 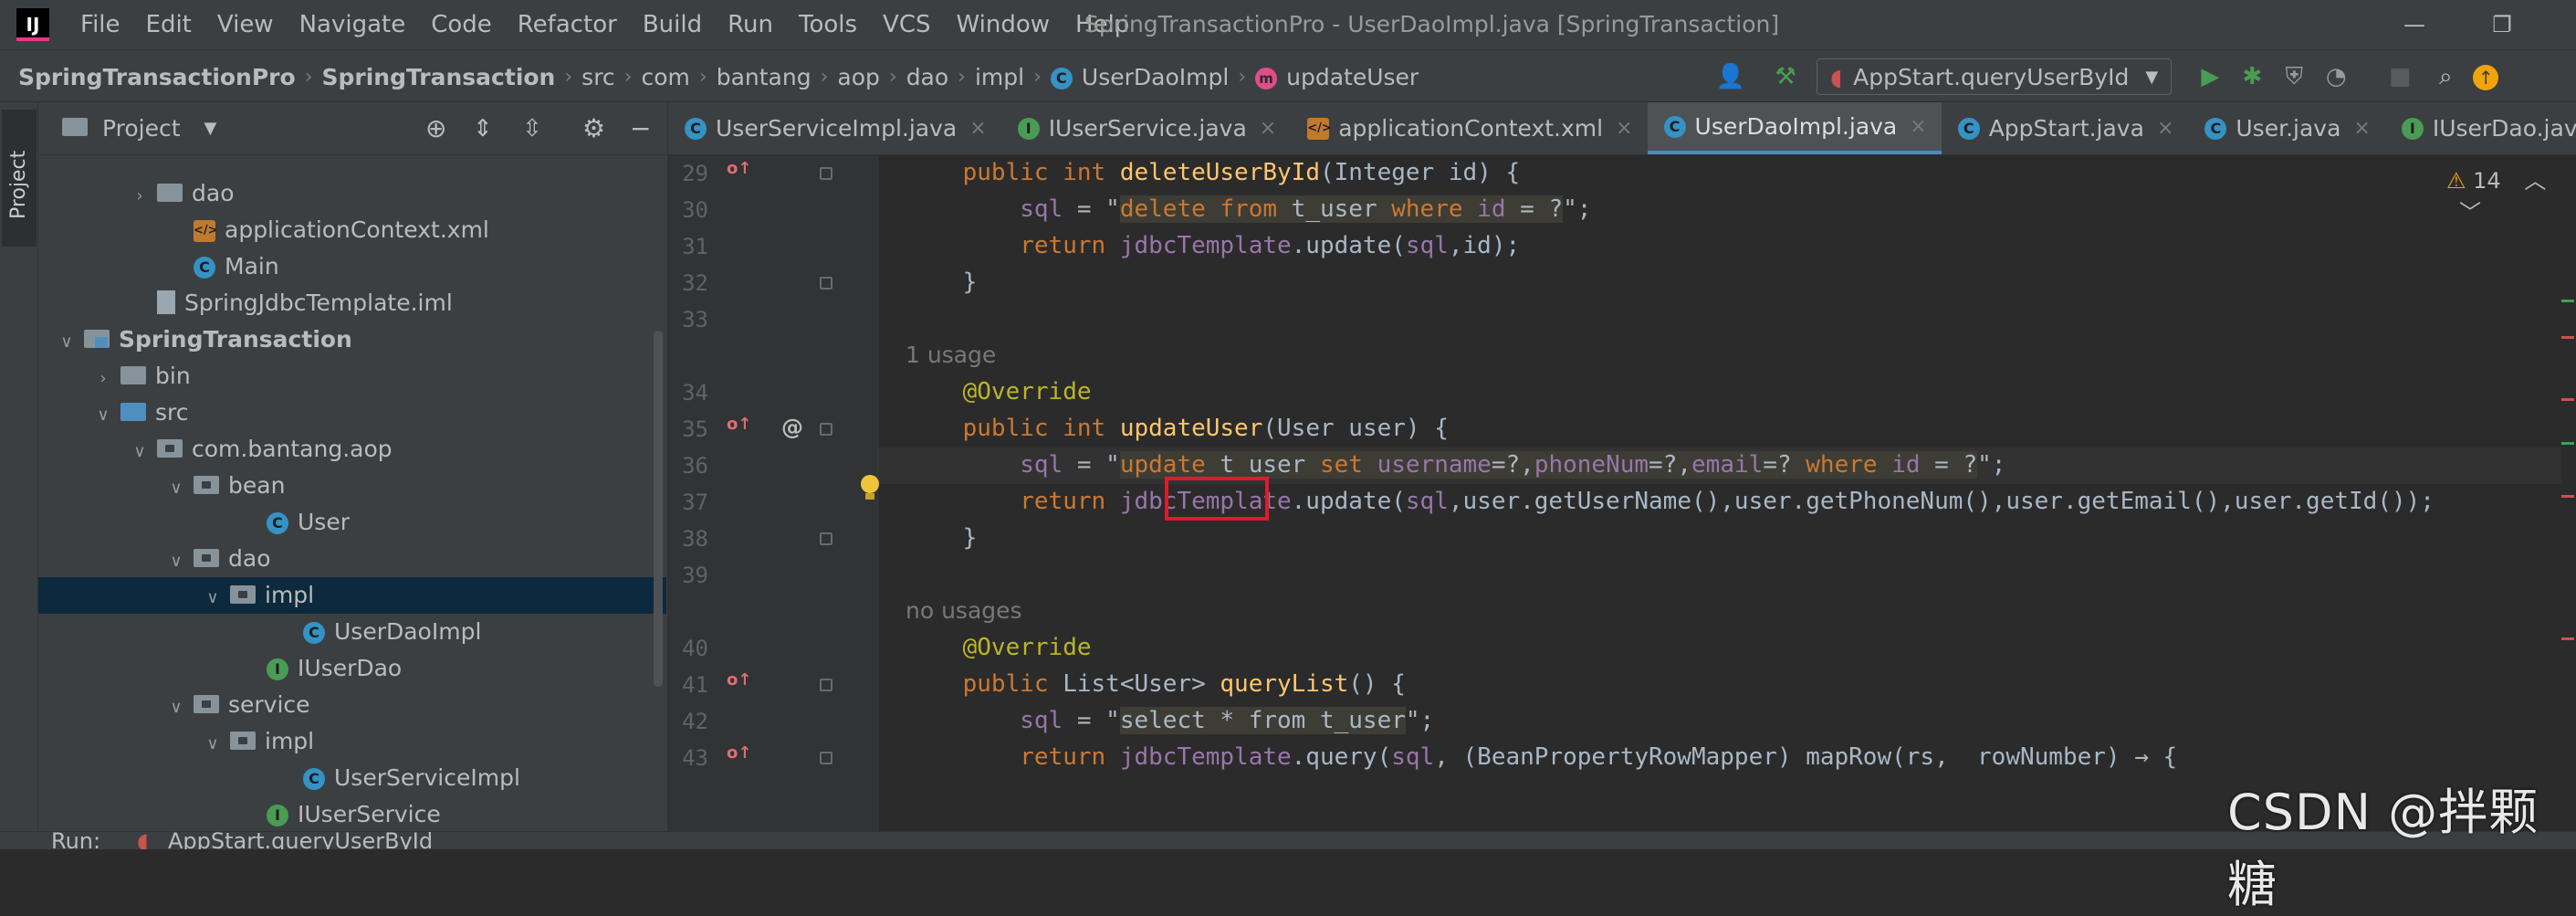 What do you see at coordinates (300, 841) in the screenshot?
I see `run-tab-label: AppStart.queryUserById` at bounding box center [300, 841].